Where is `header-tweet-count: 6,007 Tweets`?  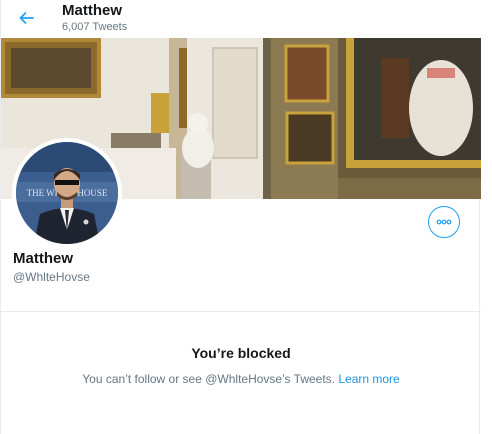
header-tweet-count: 6,007 Tweets is located at coordinates (95, 27).